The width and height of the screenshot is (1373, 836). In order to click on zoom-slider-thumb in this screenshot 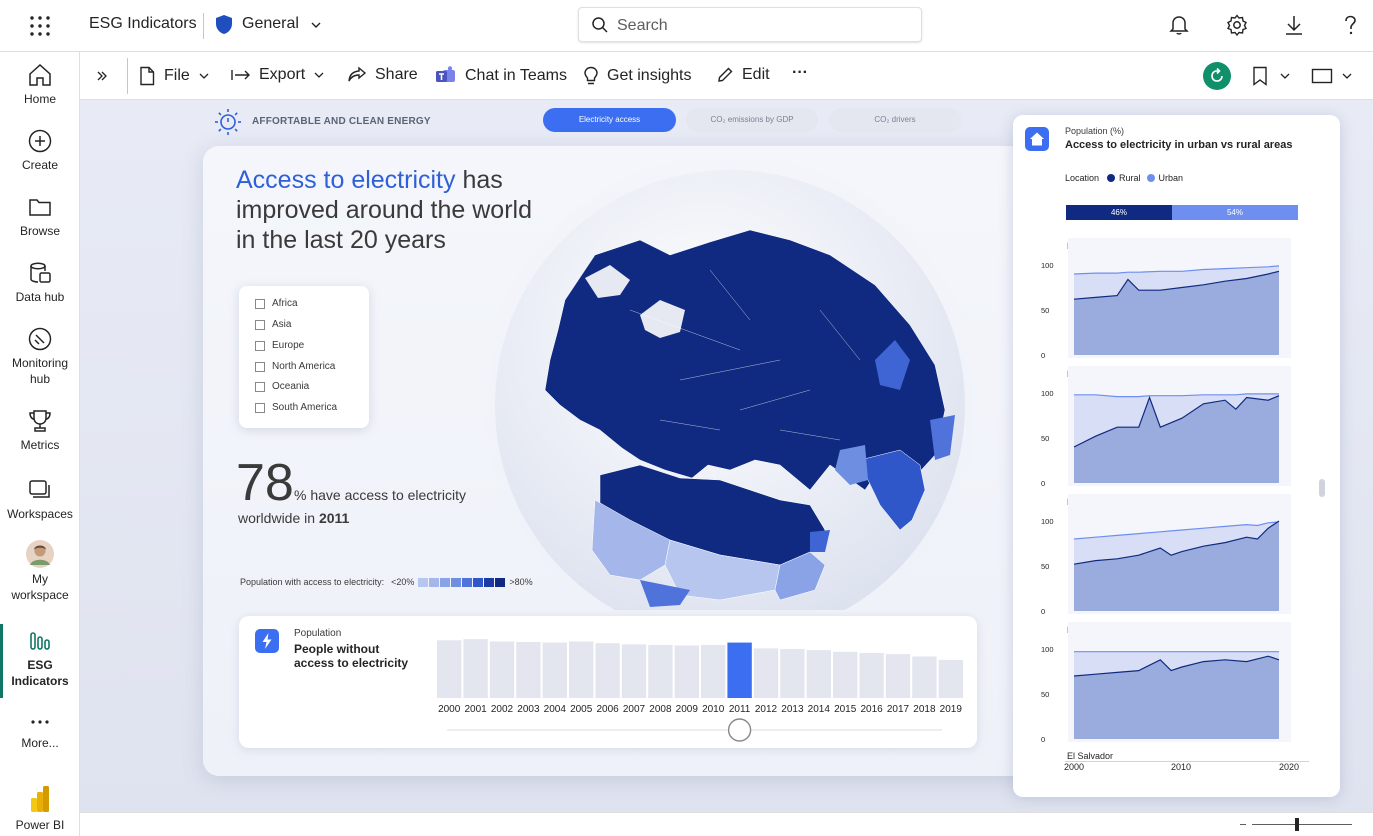, I will do `click(1297, 824)`.